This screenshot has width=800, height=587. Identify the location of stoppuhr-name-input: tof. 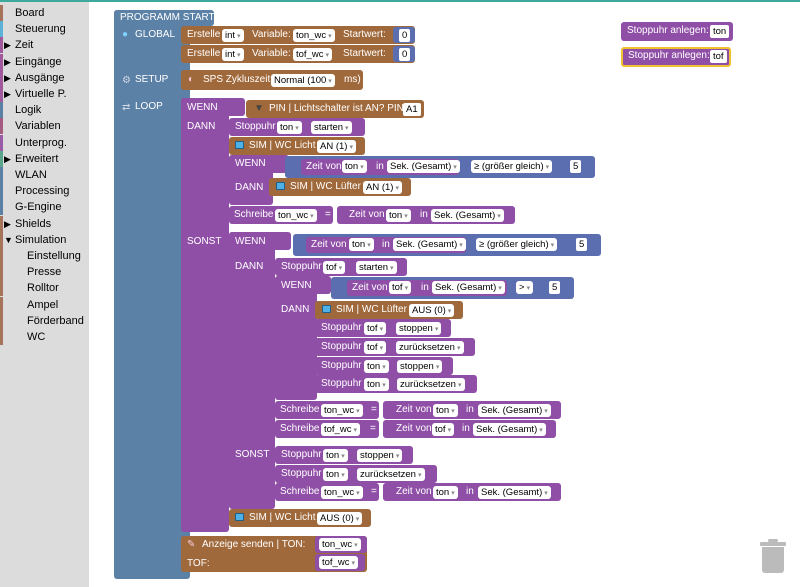
(718, 56).